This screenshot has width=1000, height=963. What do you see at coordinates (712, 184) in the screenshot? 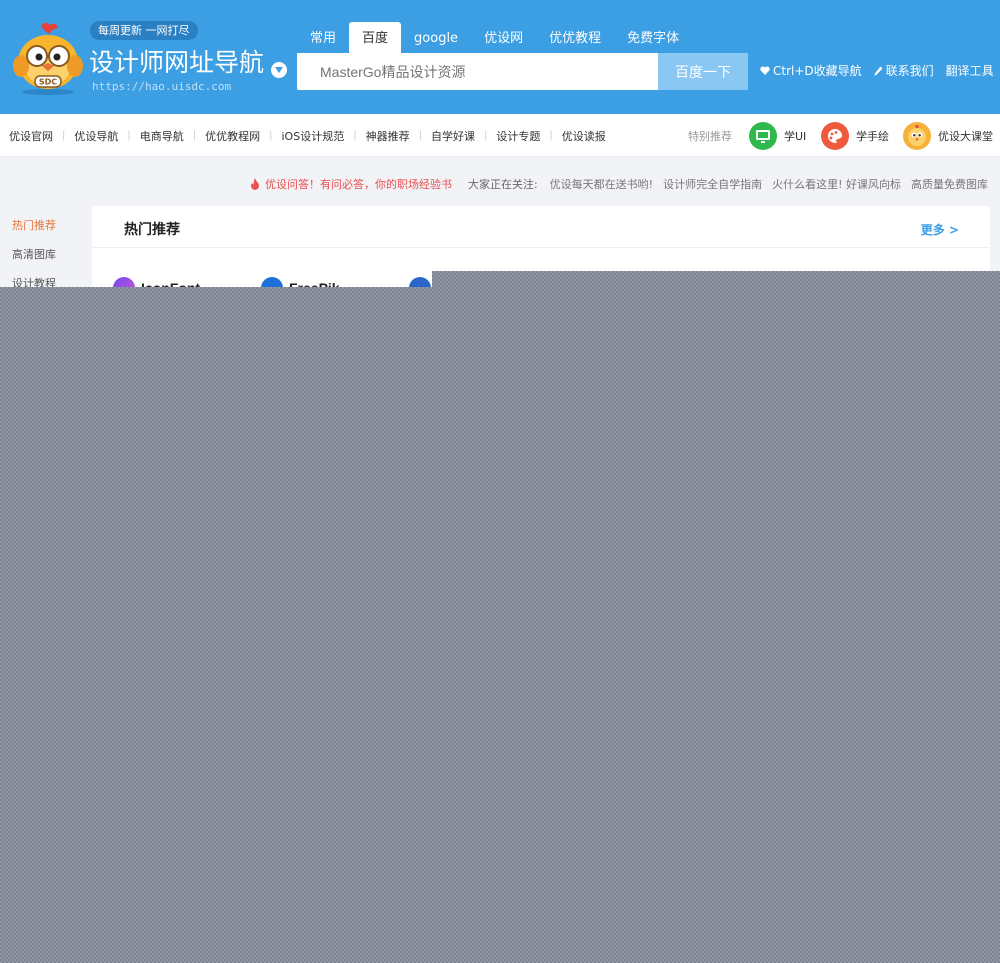
I see `trending-item: 设计师完全自学指南` at bounding box center [712, 184].